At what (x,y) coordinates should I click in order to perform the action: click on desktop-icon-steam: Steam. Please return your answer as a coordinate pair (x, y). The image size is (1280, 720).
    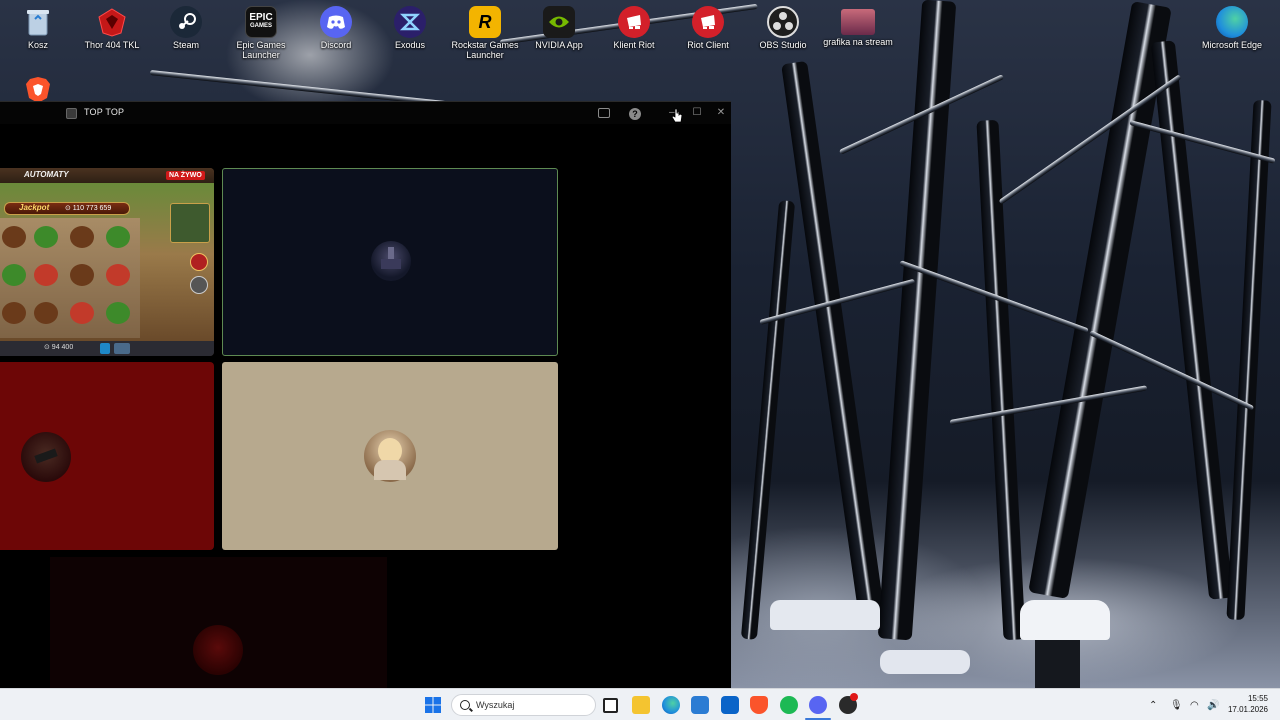
    Looking at the image, I should click on (186, 26).